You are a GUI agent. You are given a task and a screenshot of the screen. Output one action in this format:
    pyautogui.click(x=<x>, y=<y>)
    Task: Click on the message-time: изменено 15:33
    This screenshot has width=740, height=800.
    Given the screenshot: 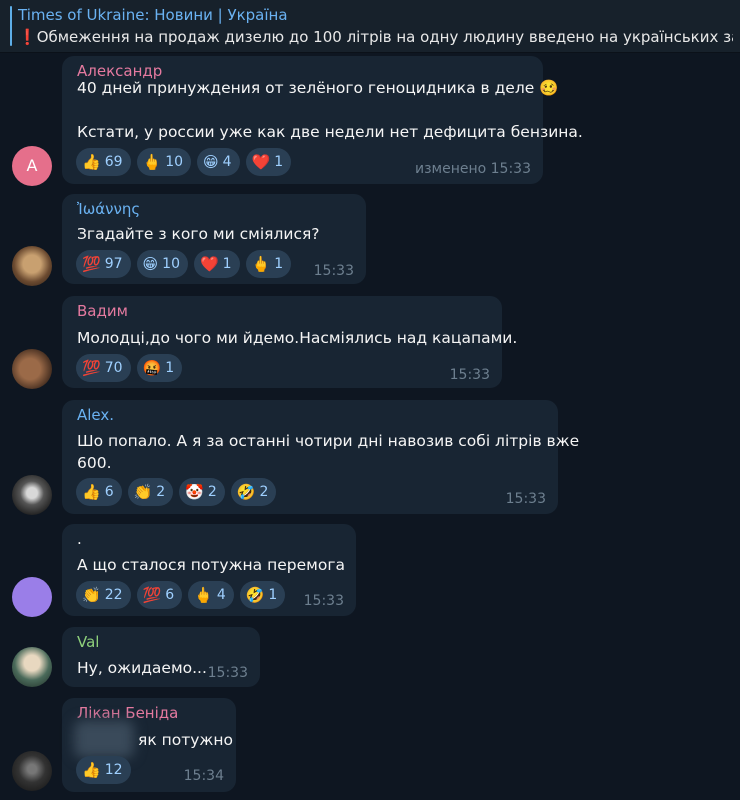 What is the action you would take?
    pyautogui.click(x=473, y=169)
    